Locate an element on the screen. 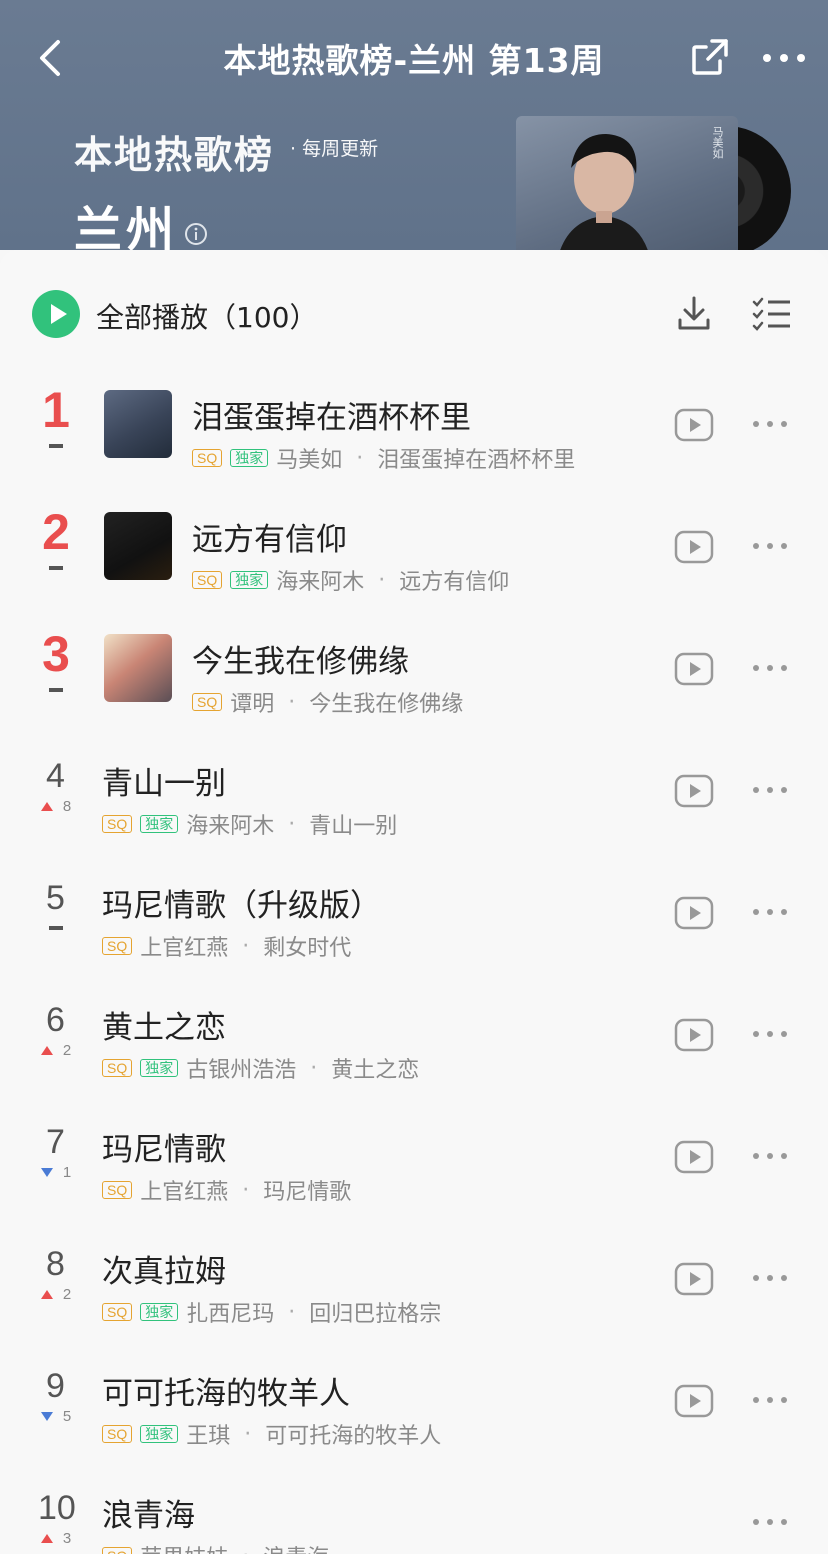  rank-block: 6 2 is located at coordinates (56, 1029).